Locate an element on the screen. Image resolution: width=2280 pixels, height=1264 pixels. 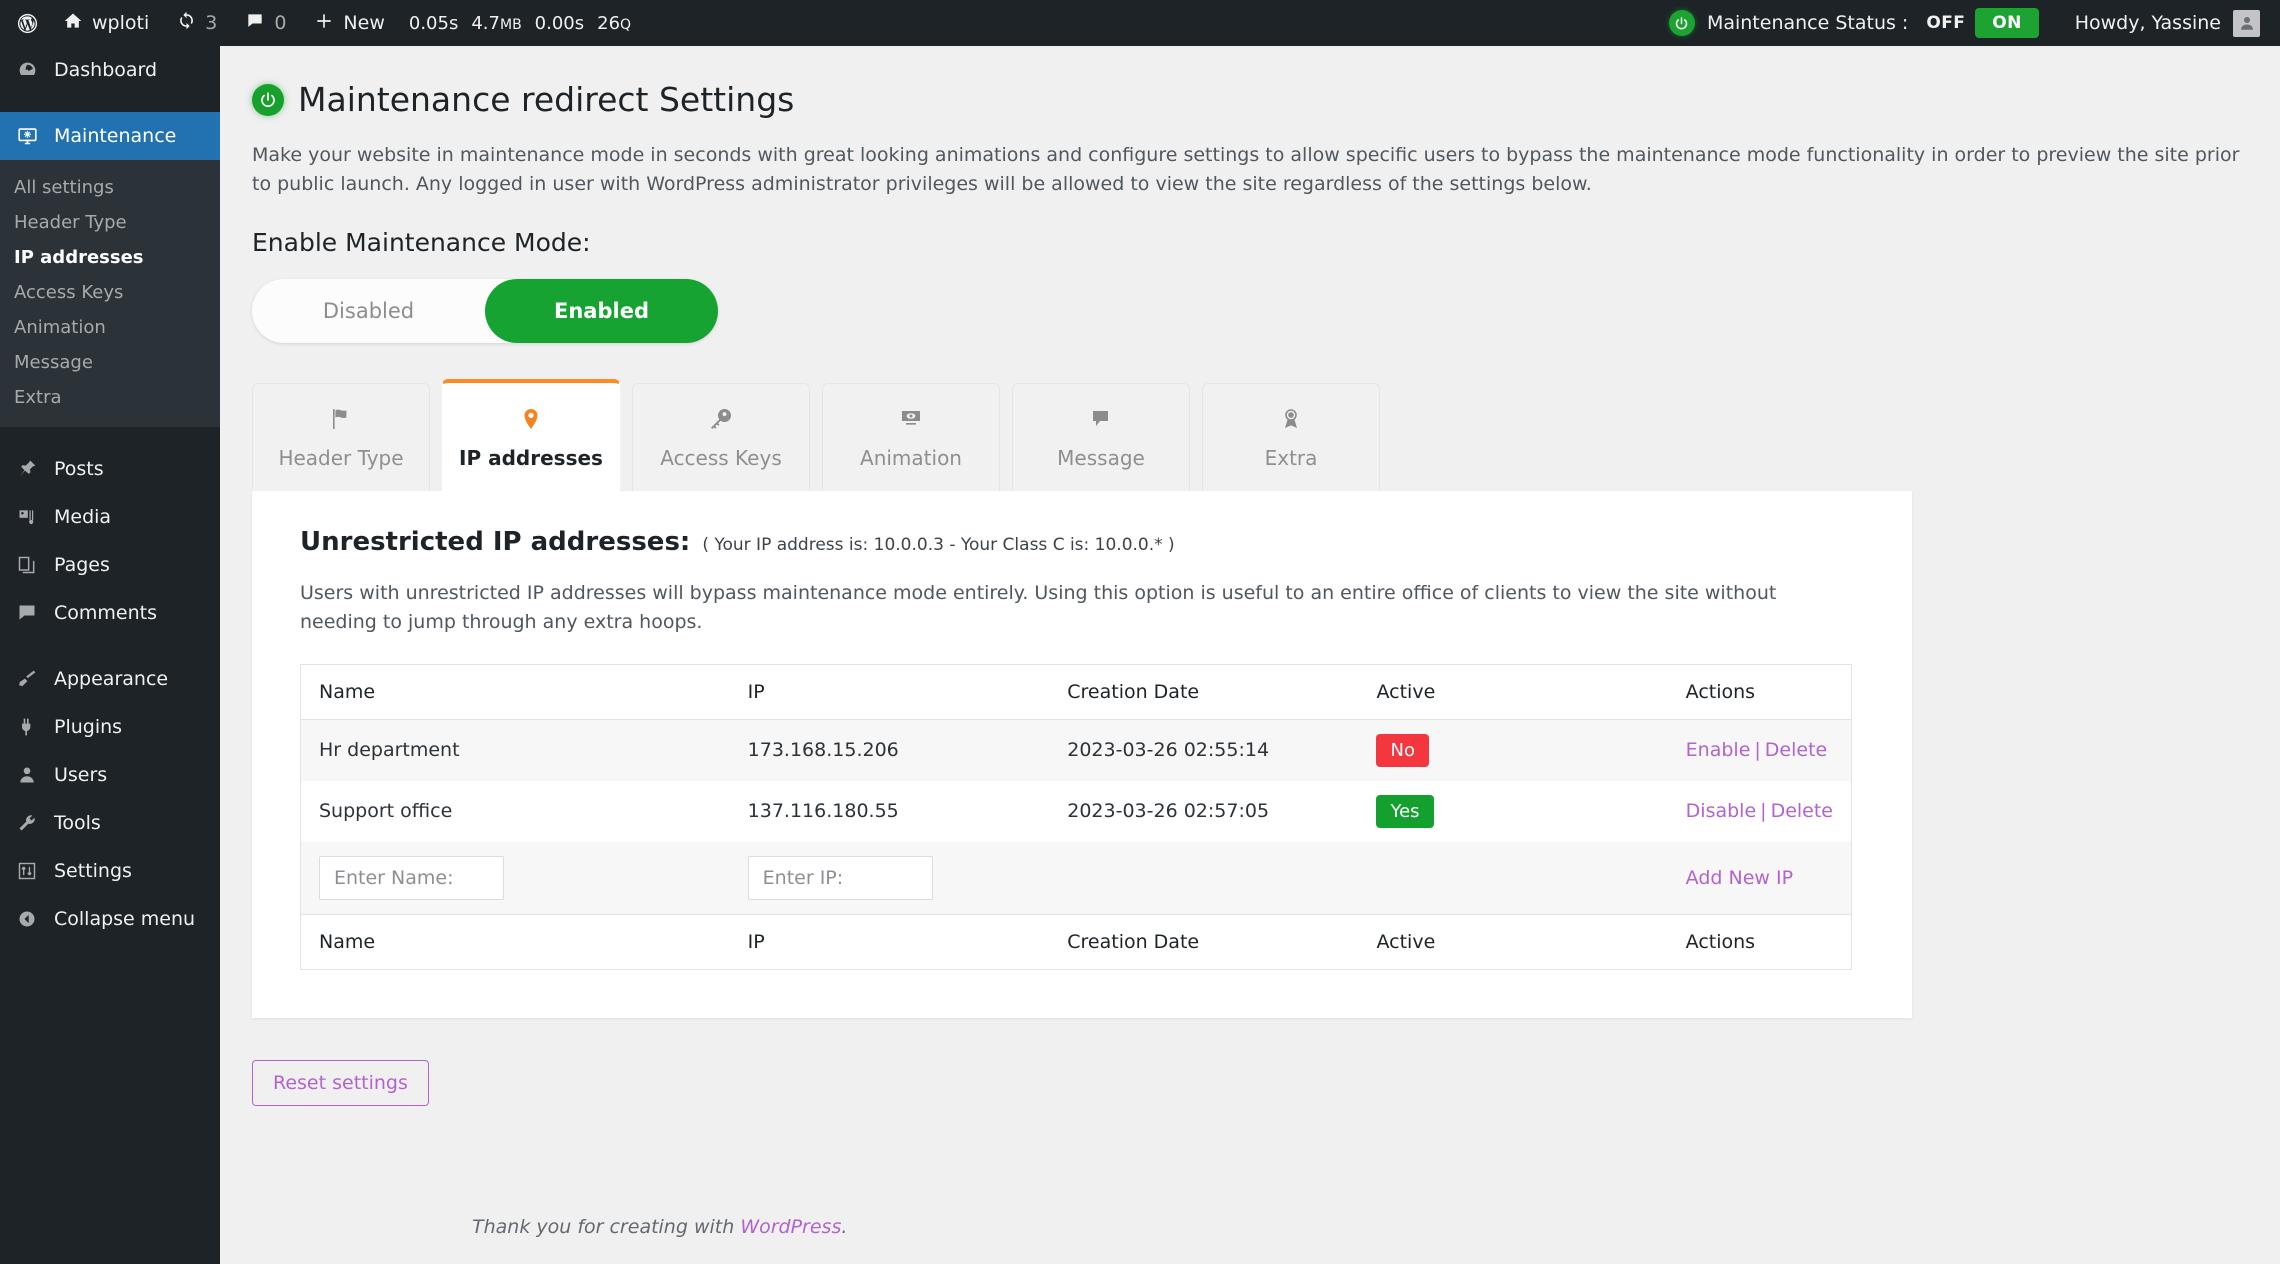
toggle-option-enabled: Enabled is located at coordinates (601, 310).